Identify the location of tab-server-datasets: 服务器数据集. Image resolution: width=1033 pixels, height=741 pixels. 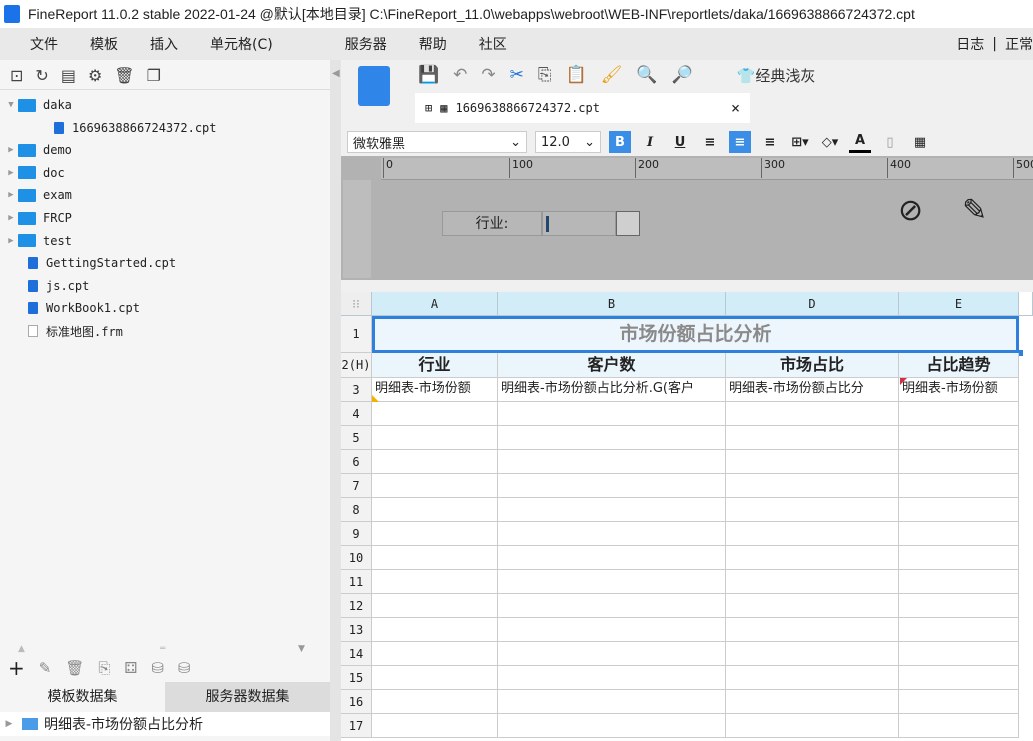
(247, 697).